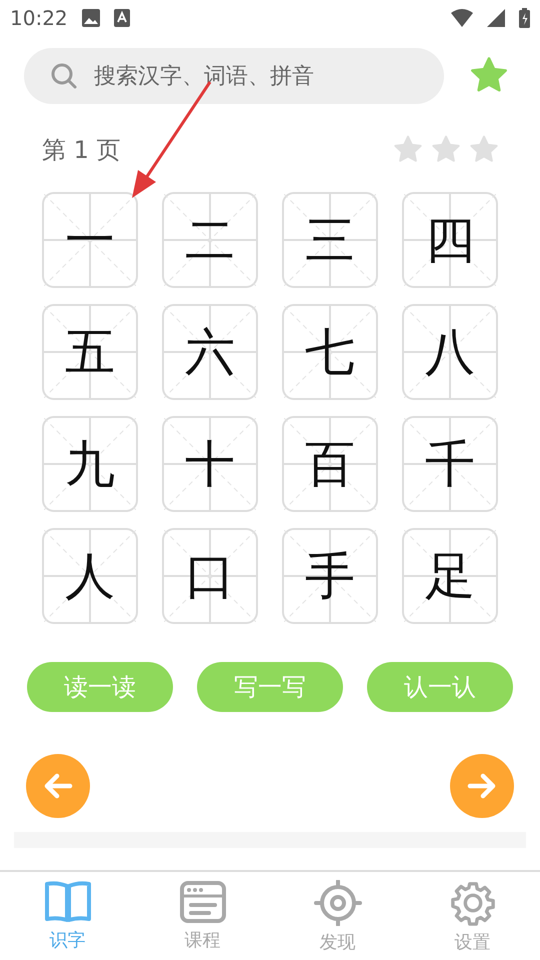  Describe the element at coordinates (450, 240) in the screenshot. I see `character-cell: 四` at that location.